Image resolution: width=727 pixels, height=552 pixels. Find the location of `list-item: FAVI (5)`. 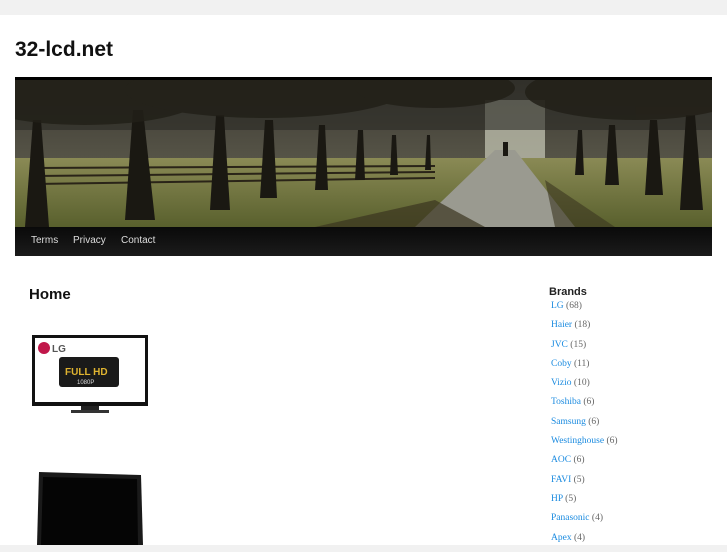

list-item: FAVI (5) is located at coordinates (584, 484).